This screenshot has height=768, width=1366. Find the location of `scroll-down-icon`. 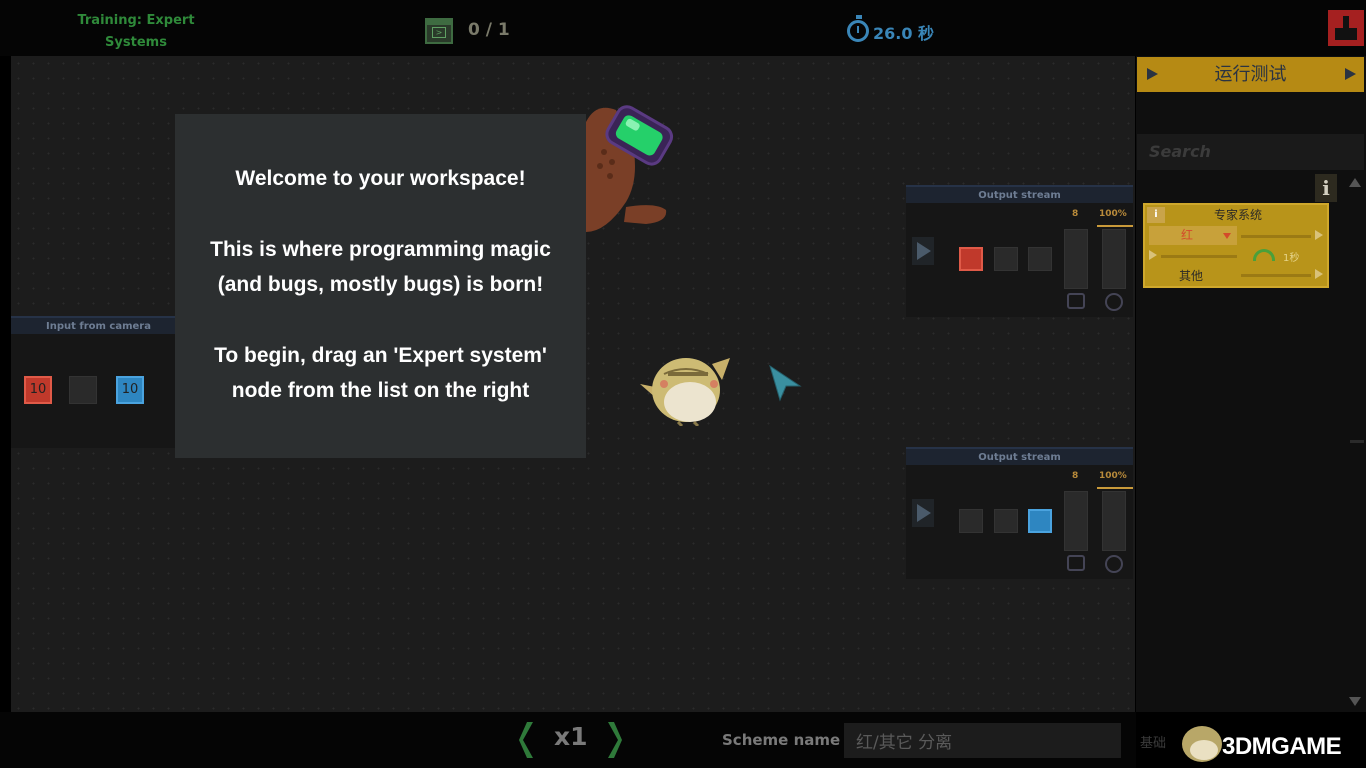

scroll-down-icon is located at coordinates (1355, 701).